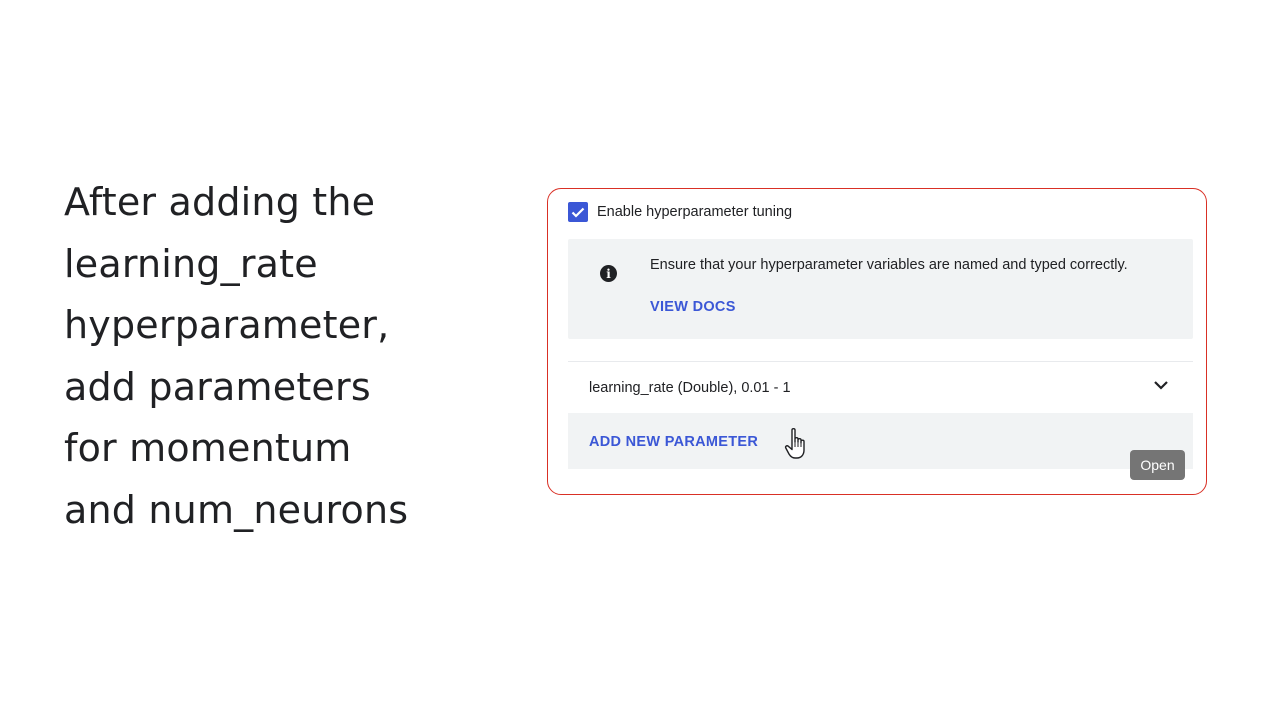 Image resolution: width=1280 pixels, height=720 pixels. What do you see at coordinates (217, 386) in the screenshot?
I see `caption-line: add parameters` at bounding box center [217, 386].